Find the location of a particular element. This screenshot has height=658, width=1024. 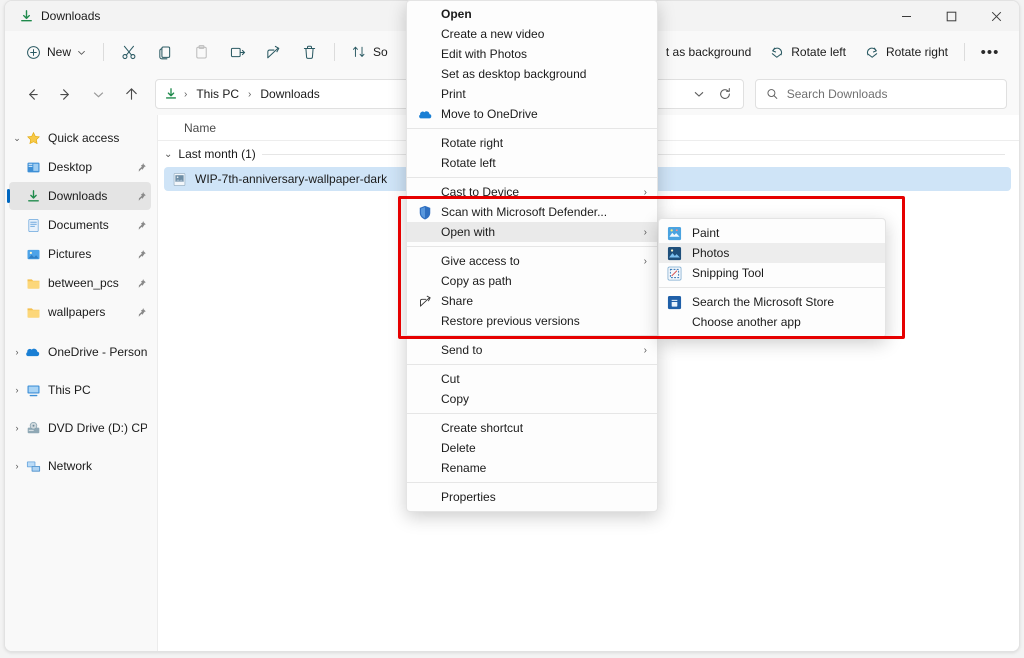

documents-icon is located at coordinates (33, 225).